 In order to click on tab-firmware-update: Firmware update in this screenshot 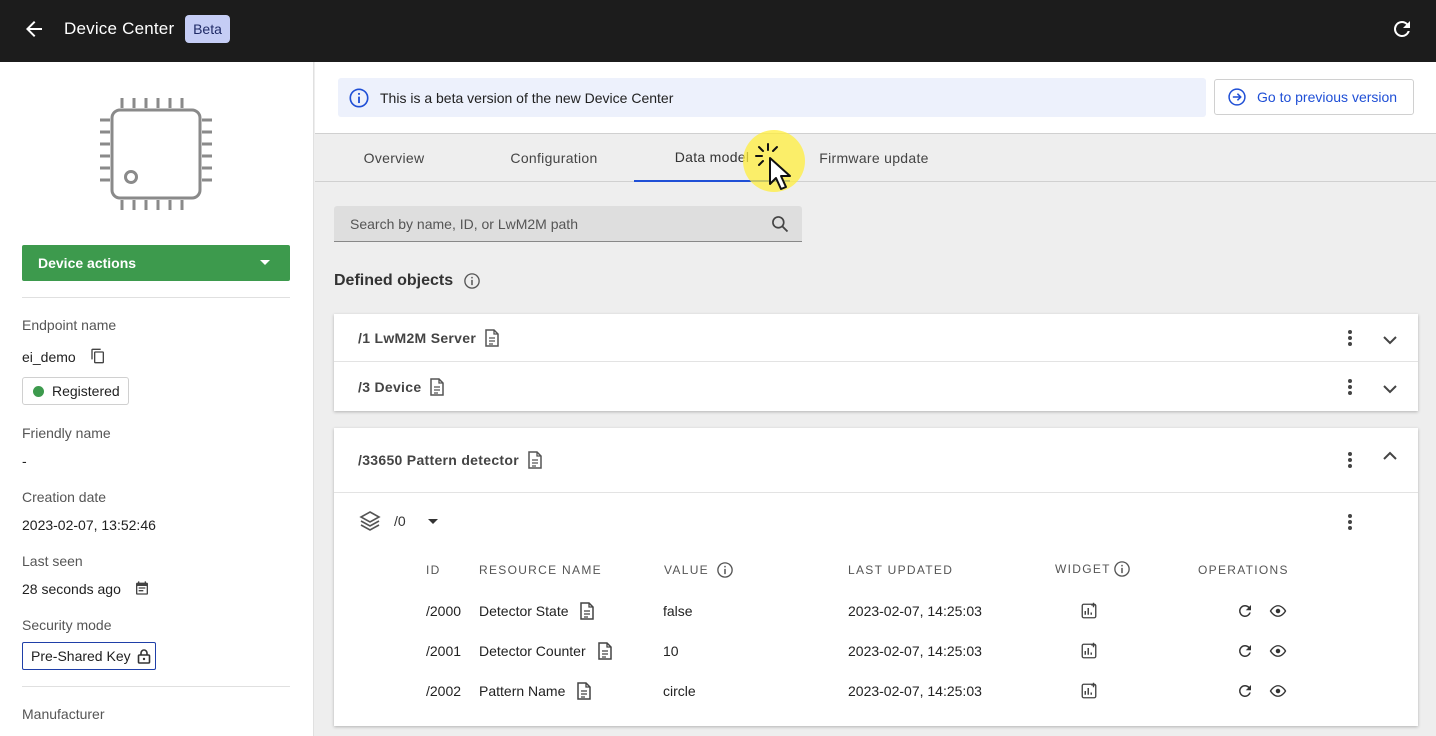, I will do `click(874, 158)`.